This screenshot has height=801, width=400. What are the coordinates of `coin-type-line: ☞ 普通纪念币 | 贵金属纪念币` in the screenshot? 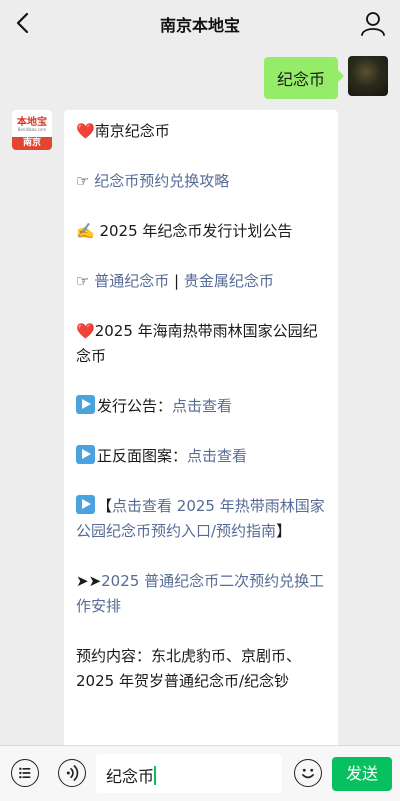 It's located at (201, 281).